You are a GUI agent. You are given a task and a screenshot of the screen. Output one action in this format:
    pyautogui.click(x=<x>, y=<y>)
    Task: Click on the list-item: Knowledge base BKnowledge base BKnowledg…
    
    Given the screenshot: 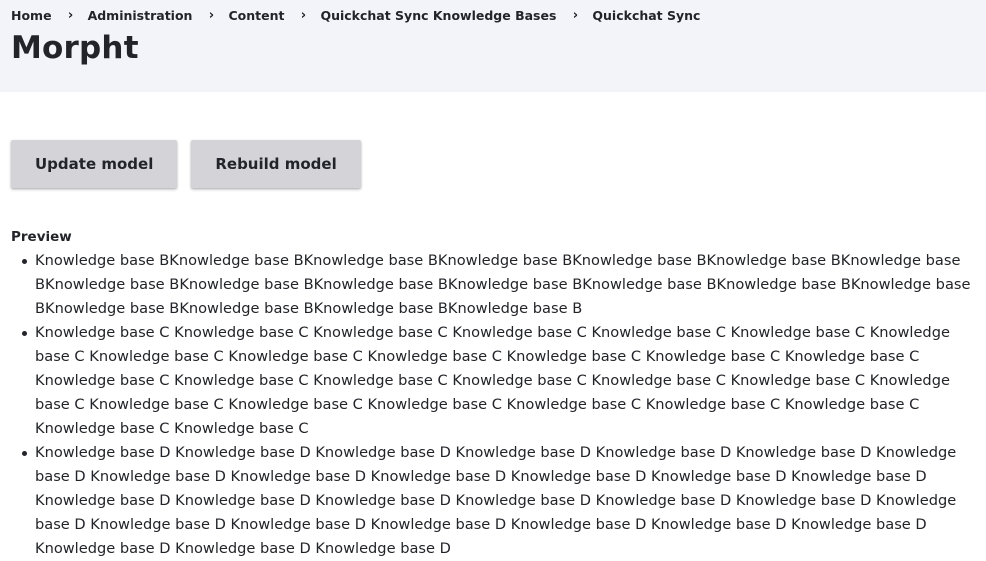 What is the action you would take?
    pyautogui.click(x=502, y=285)
    